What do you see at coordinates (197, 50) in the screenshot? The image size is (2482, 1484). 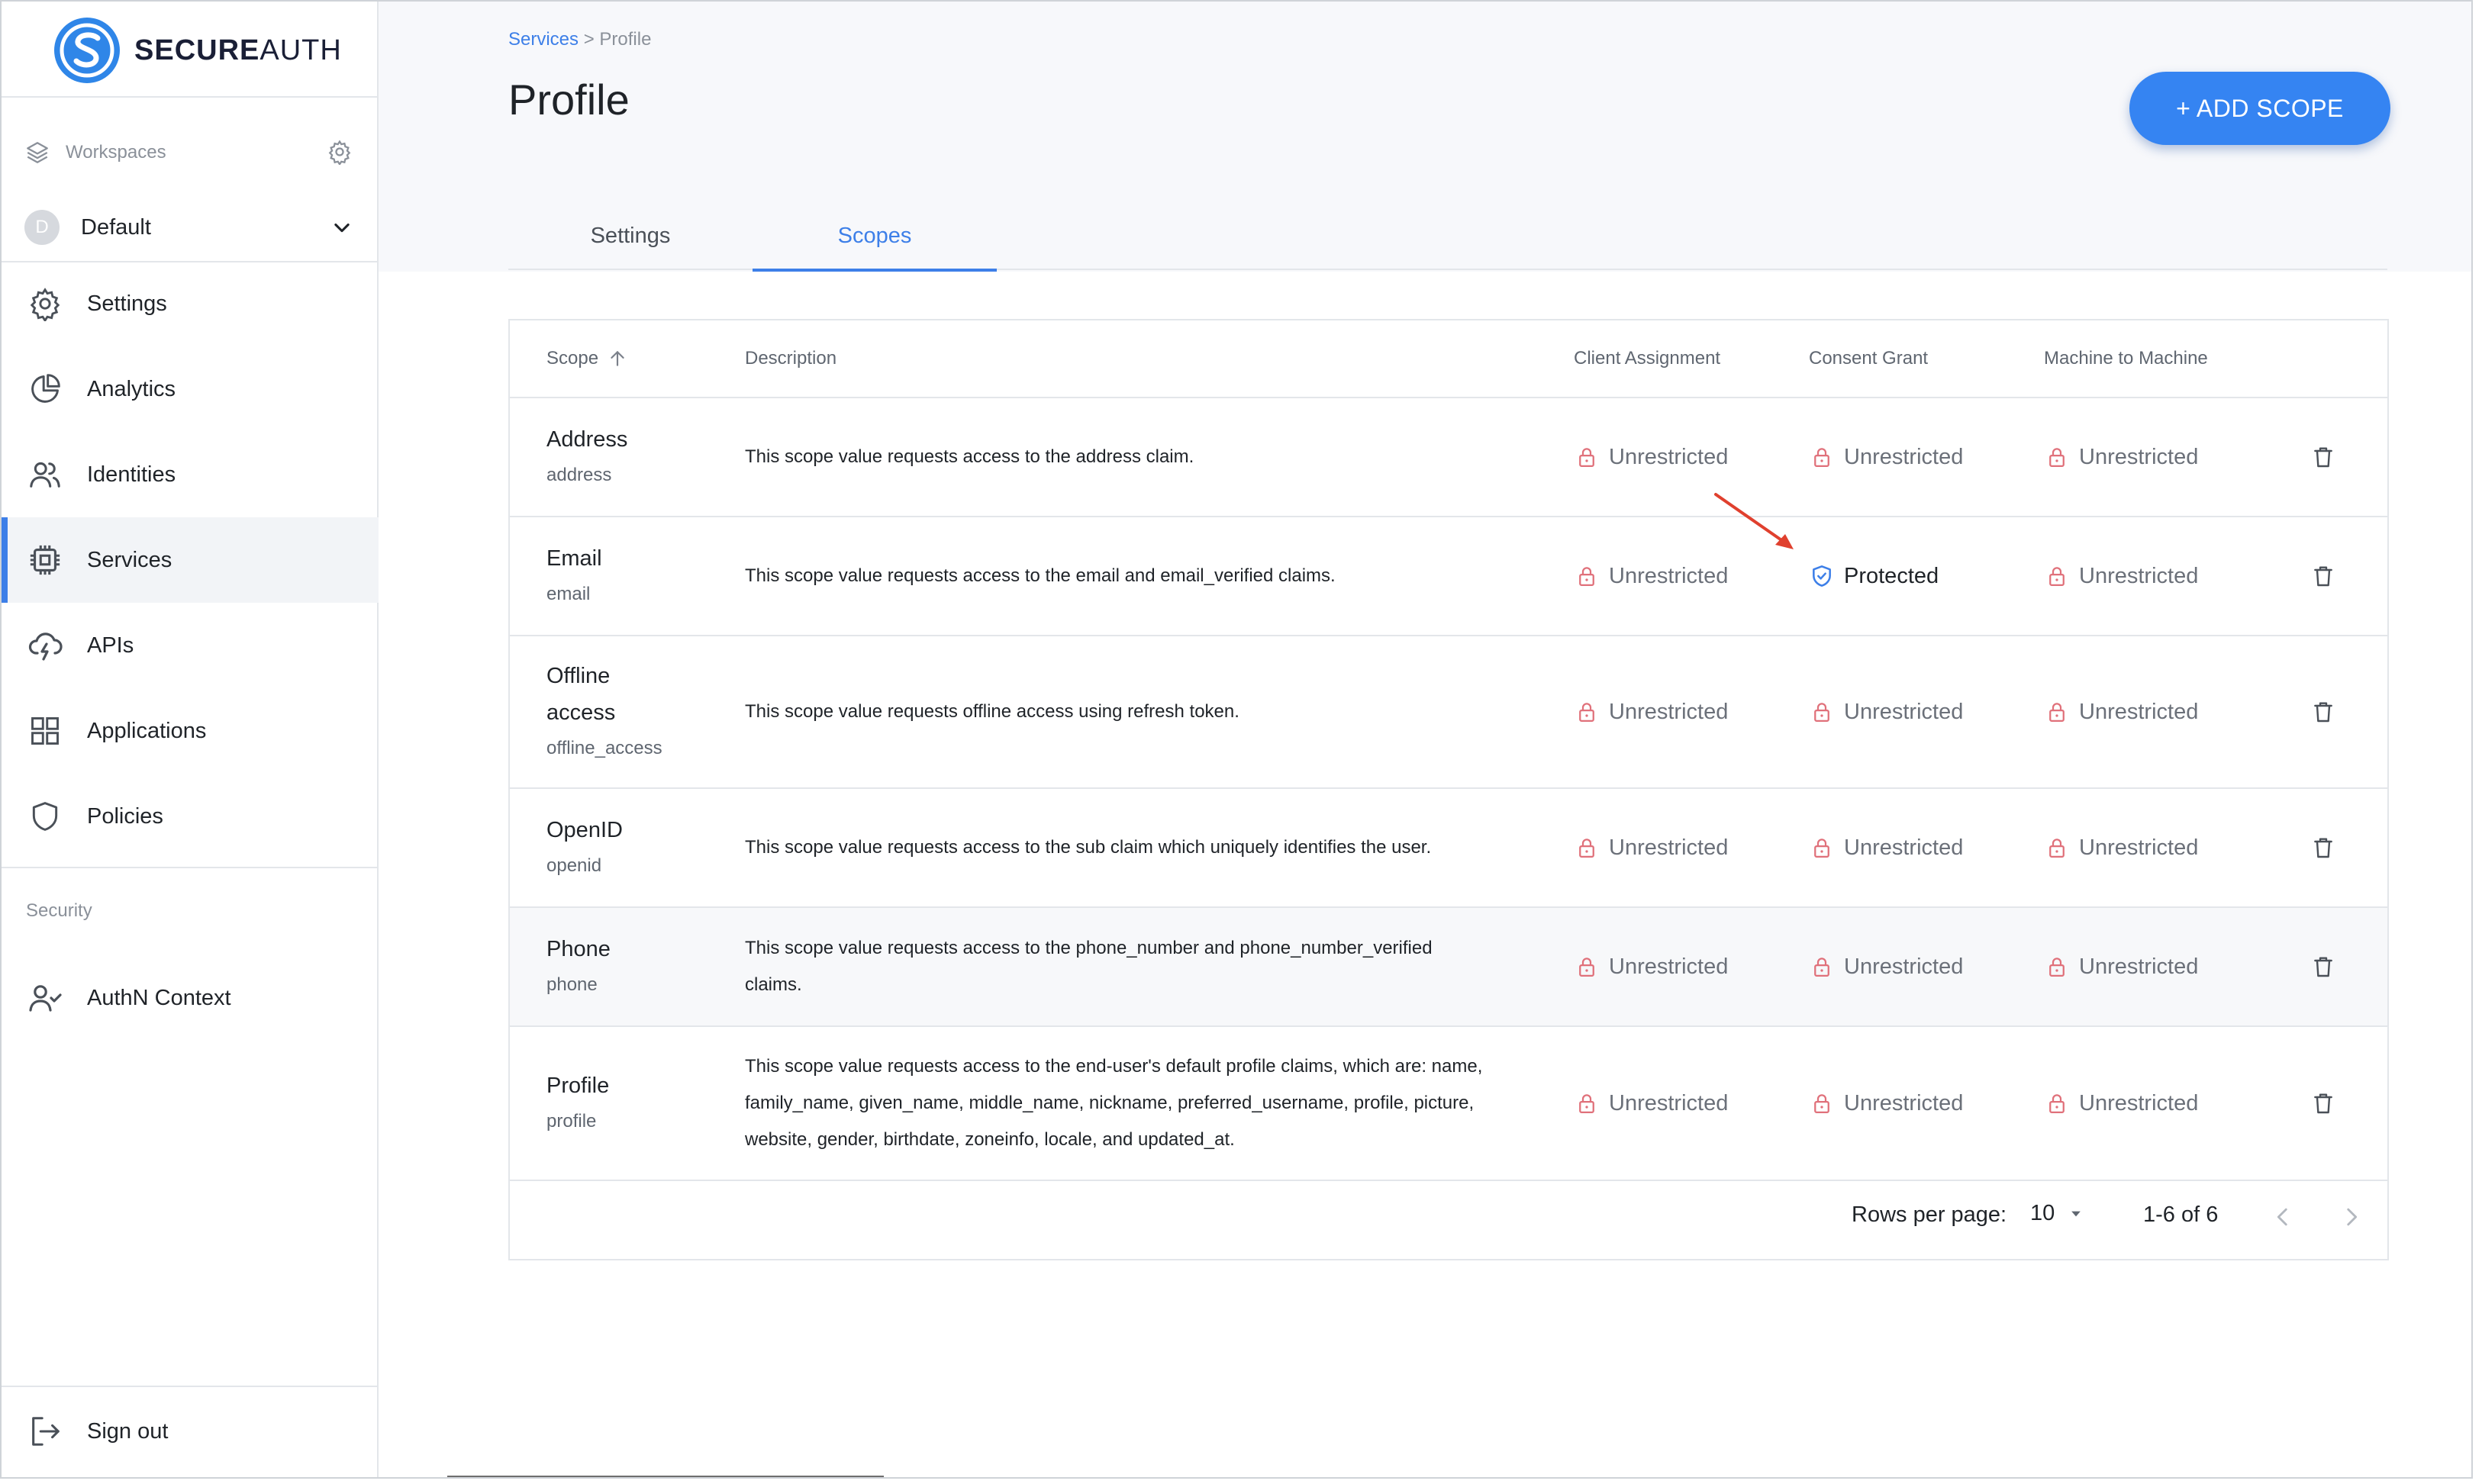 I see `secureauth-logo: SECUREAUTH` at bounding box center [197, 50].